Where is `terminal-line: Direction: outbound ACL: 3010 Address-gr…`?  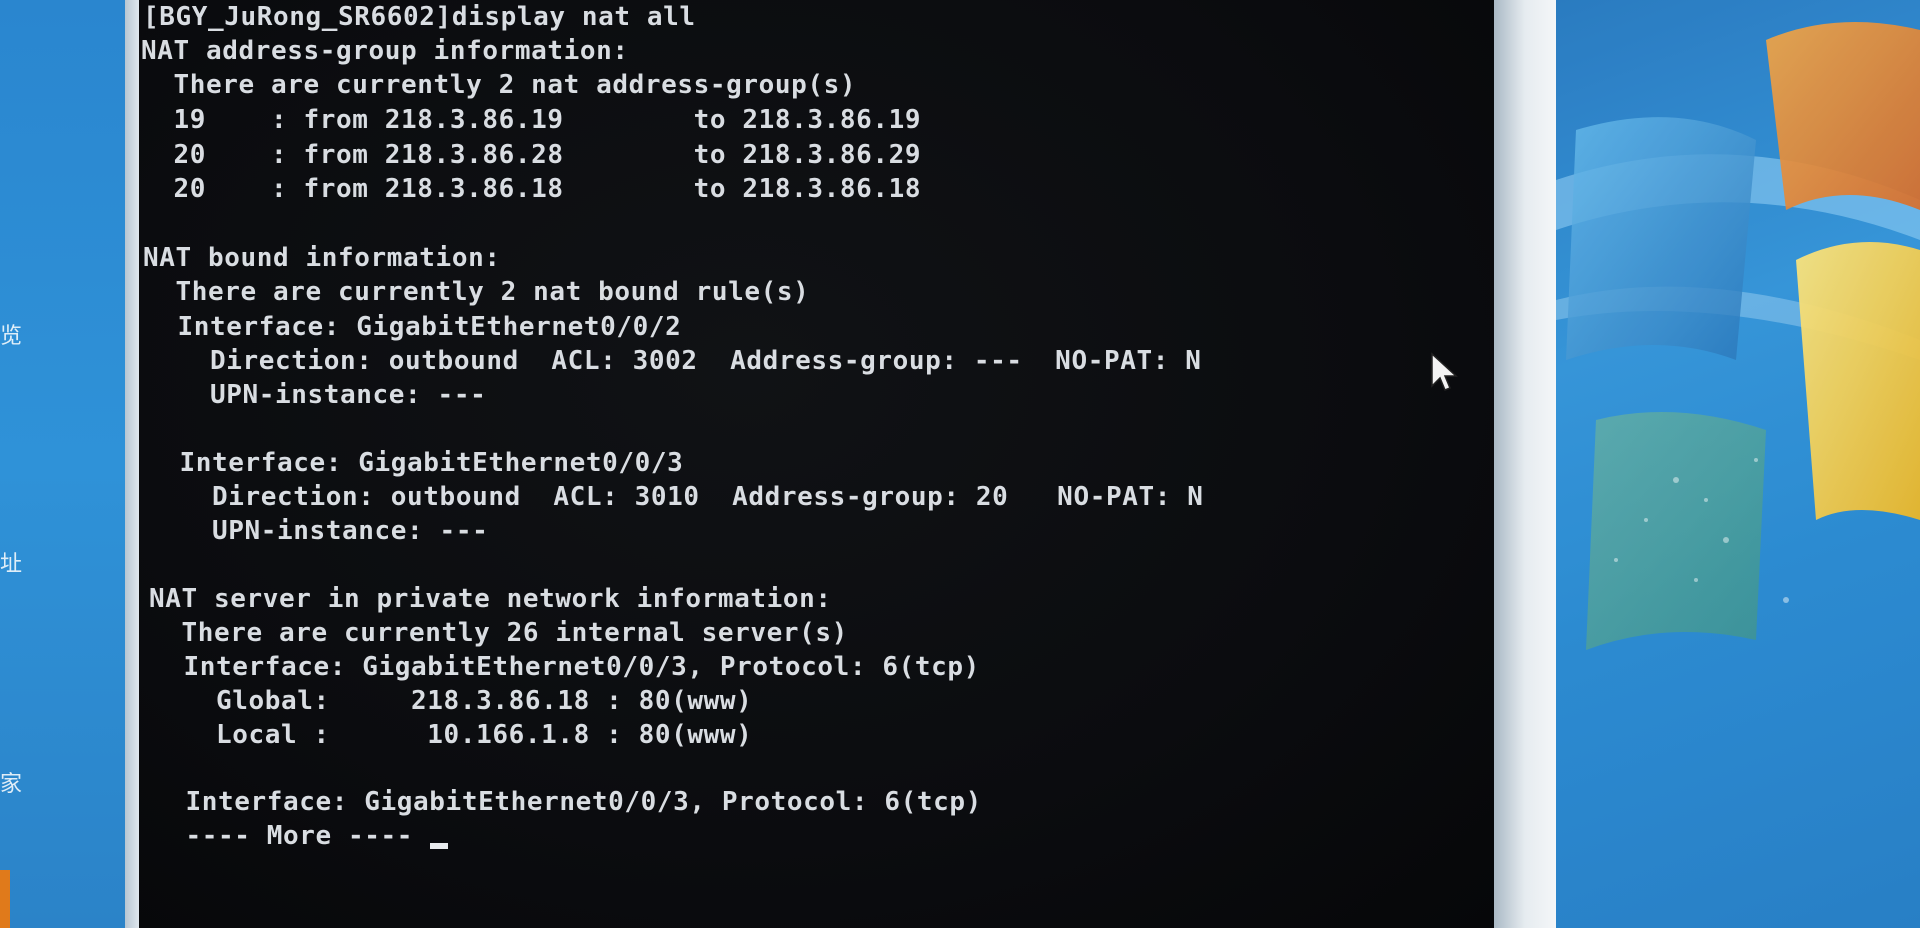
terminal-line: Direction: outbound ACL: 3010 Address-gr… is located at coordinates (675, 497).